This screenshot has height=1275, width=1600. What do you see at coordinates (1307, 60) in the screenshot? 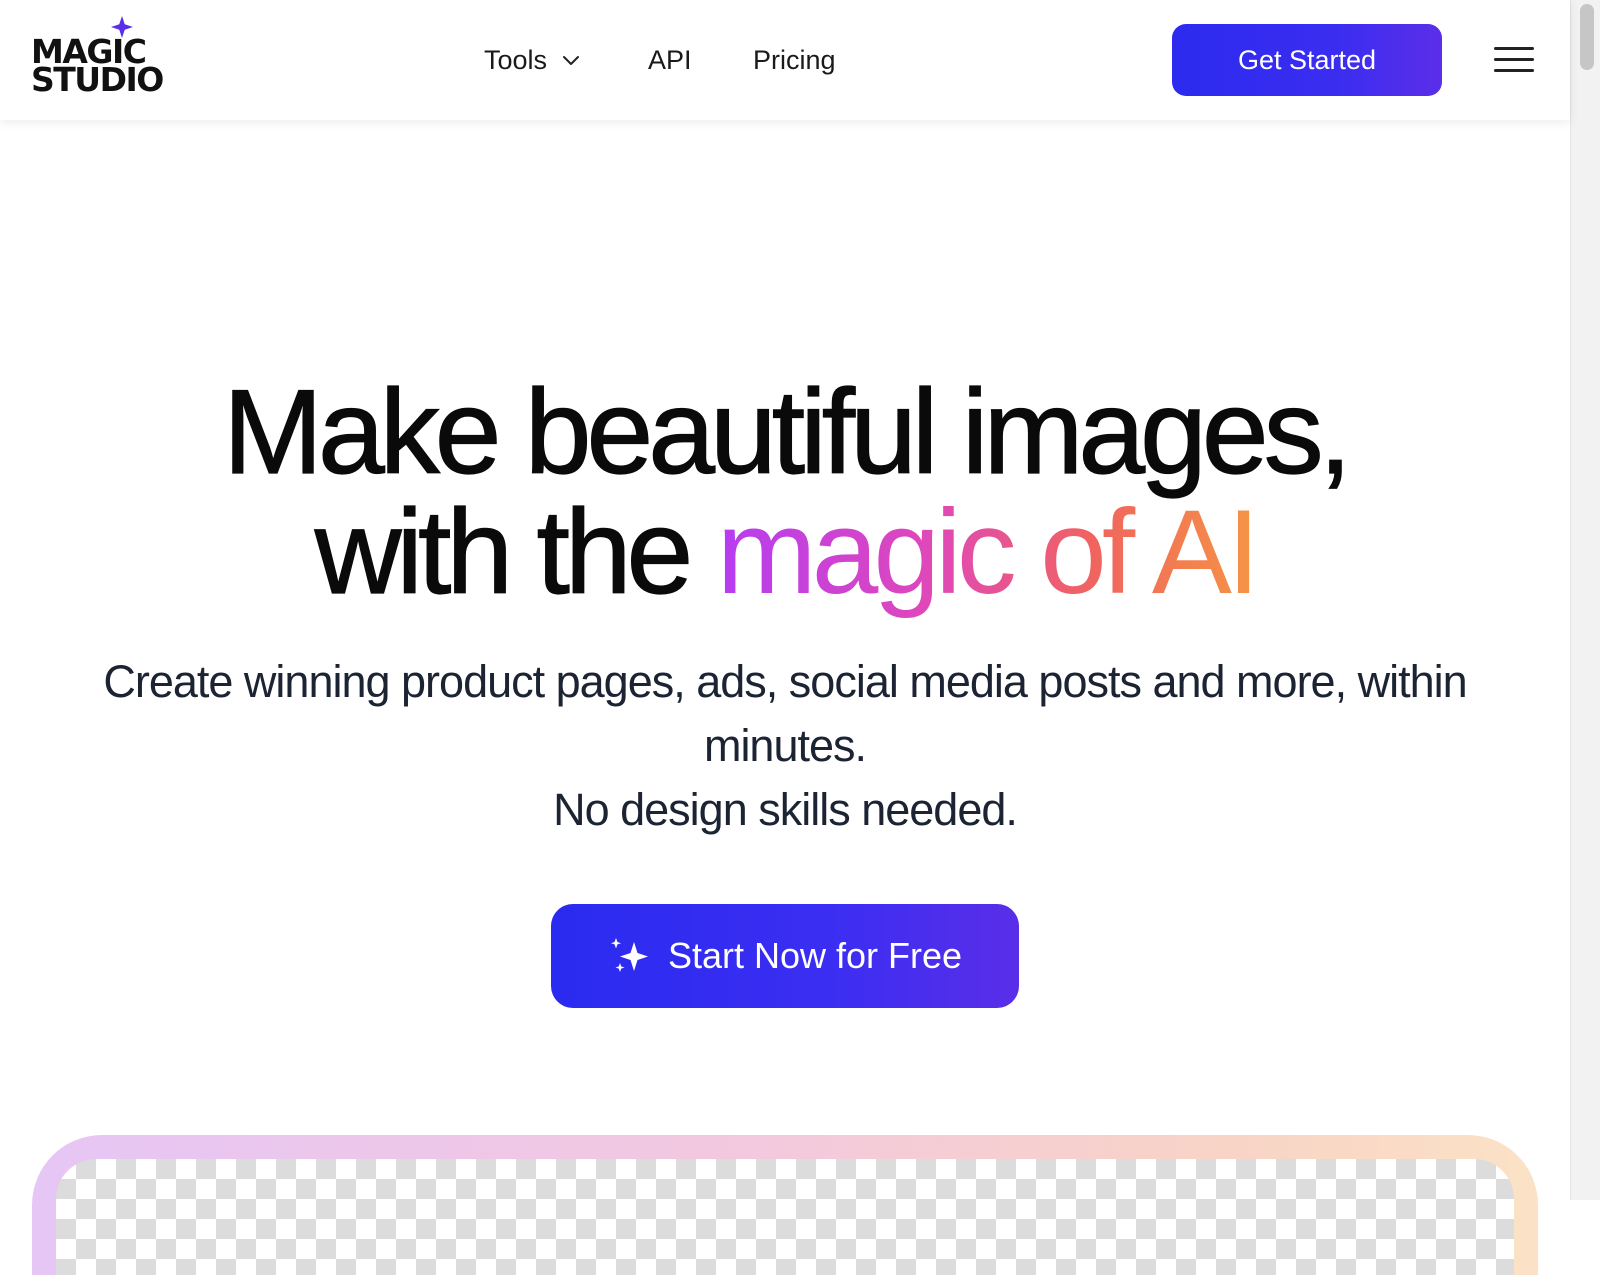
I see `get-started-button: Get Started` at bounding box center [1307, 60].